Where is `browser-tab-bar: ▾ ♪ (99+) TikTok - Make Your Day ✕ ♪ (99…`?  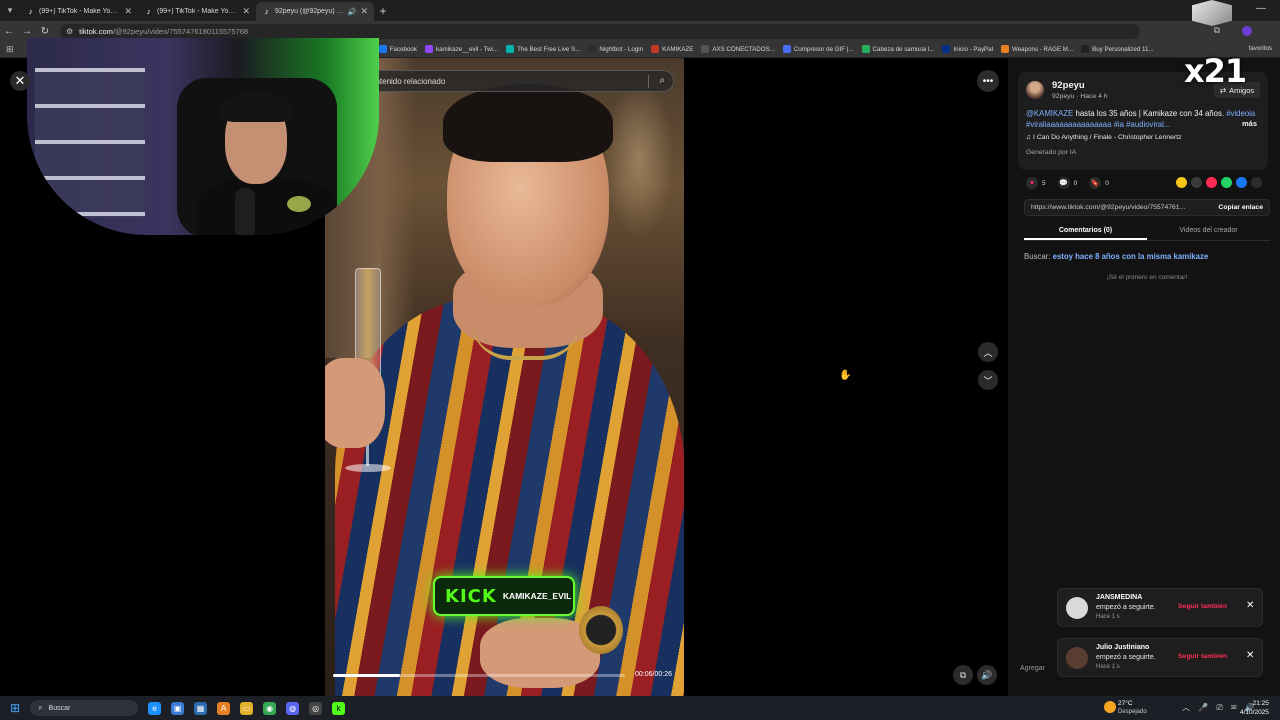
browser-tab-bar: ▾ ♪ (99+) TikTok - Make Your Day ✕ ♪ (99… is located at coordinates (640, 10).